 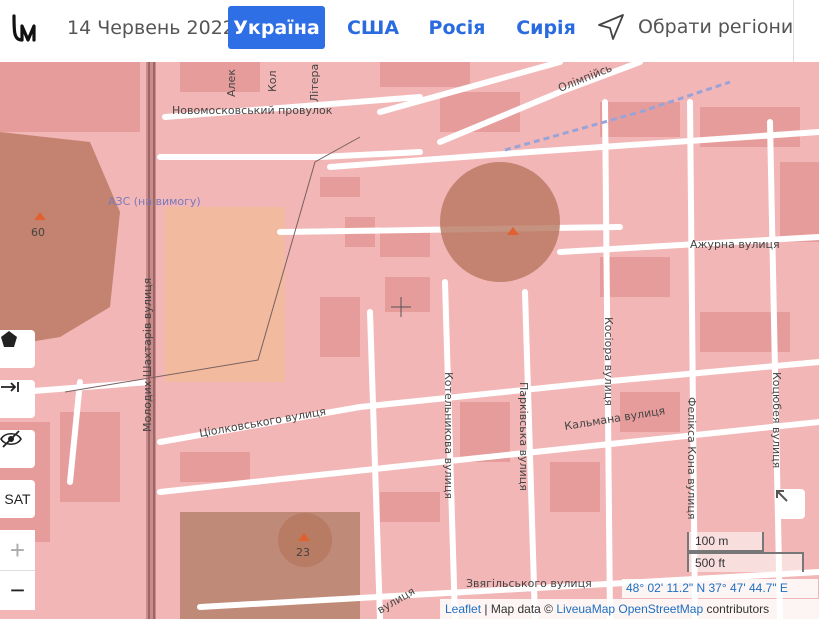 I want to click on arrow-up-left-icon, so click(x=782, y=496).